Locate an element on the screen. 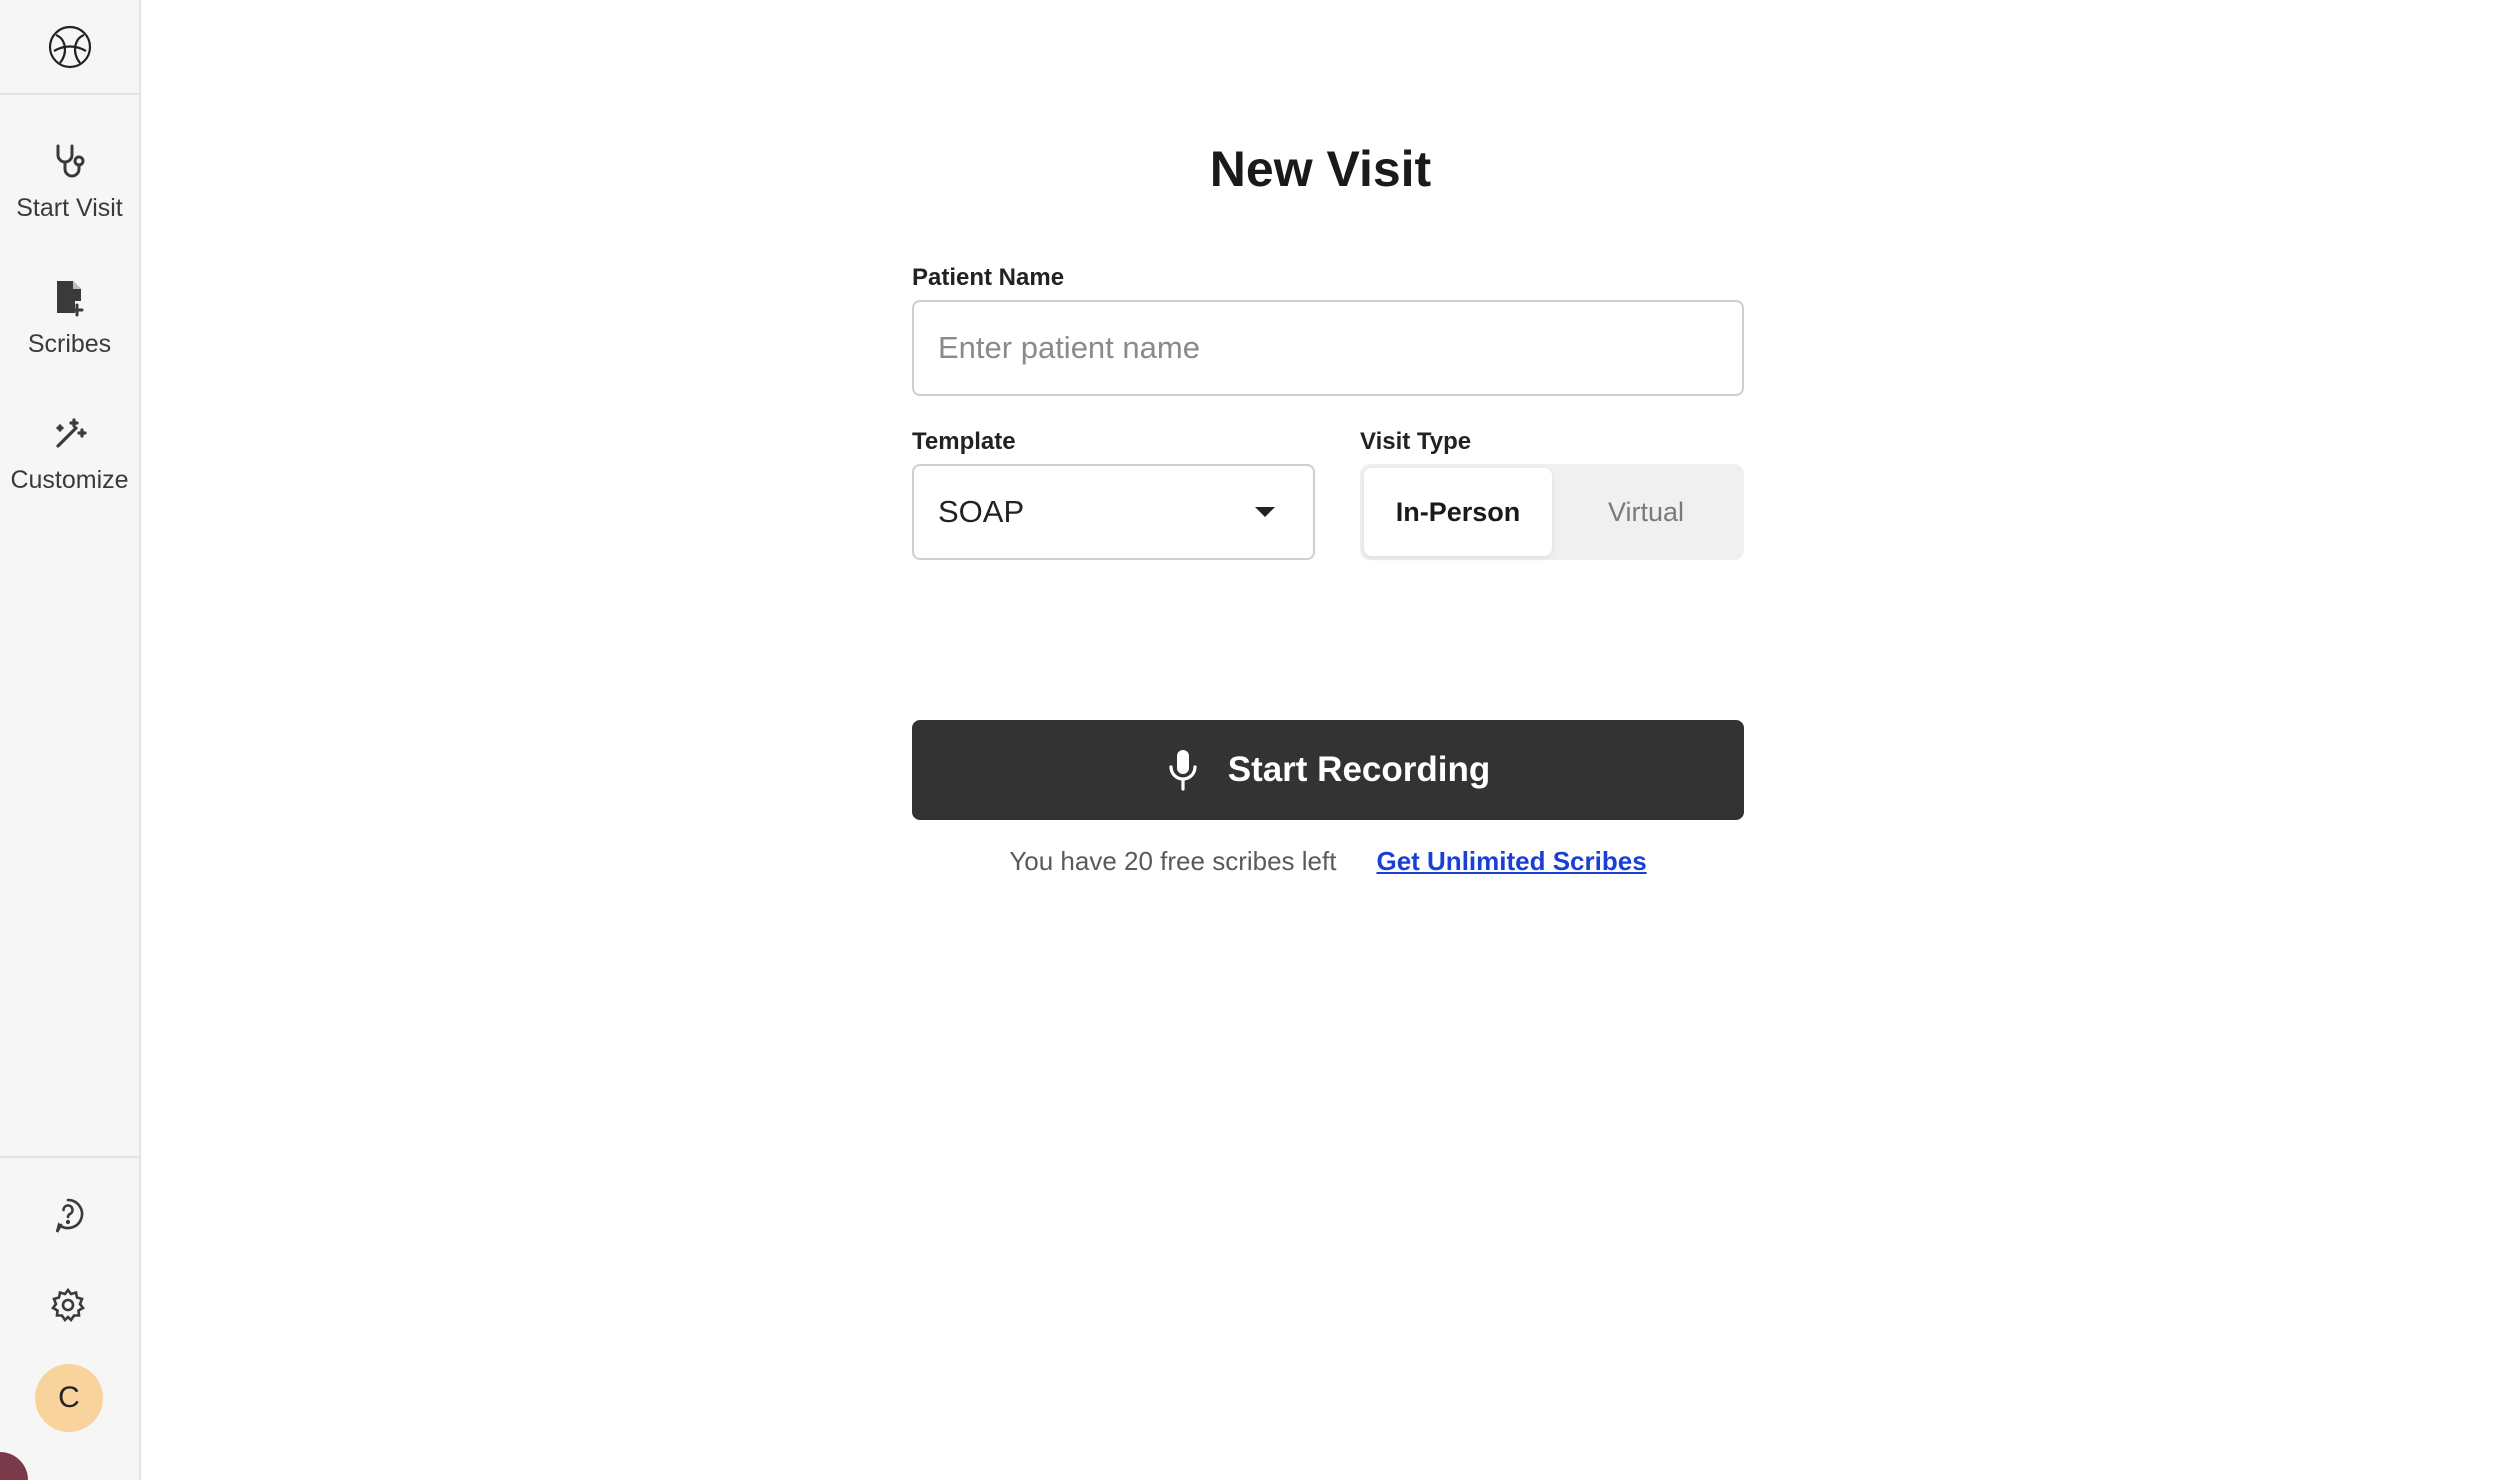 The width and height of the screenshot is (2500, 1480). sidebar: Start Visit Scribes Customize C is located at coordinates (70, 740).